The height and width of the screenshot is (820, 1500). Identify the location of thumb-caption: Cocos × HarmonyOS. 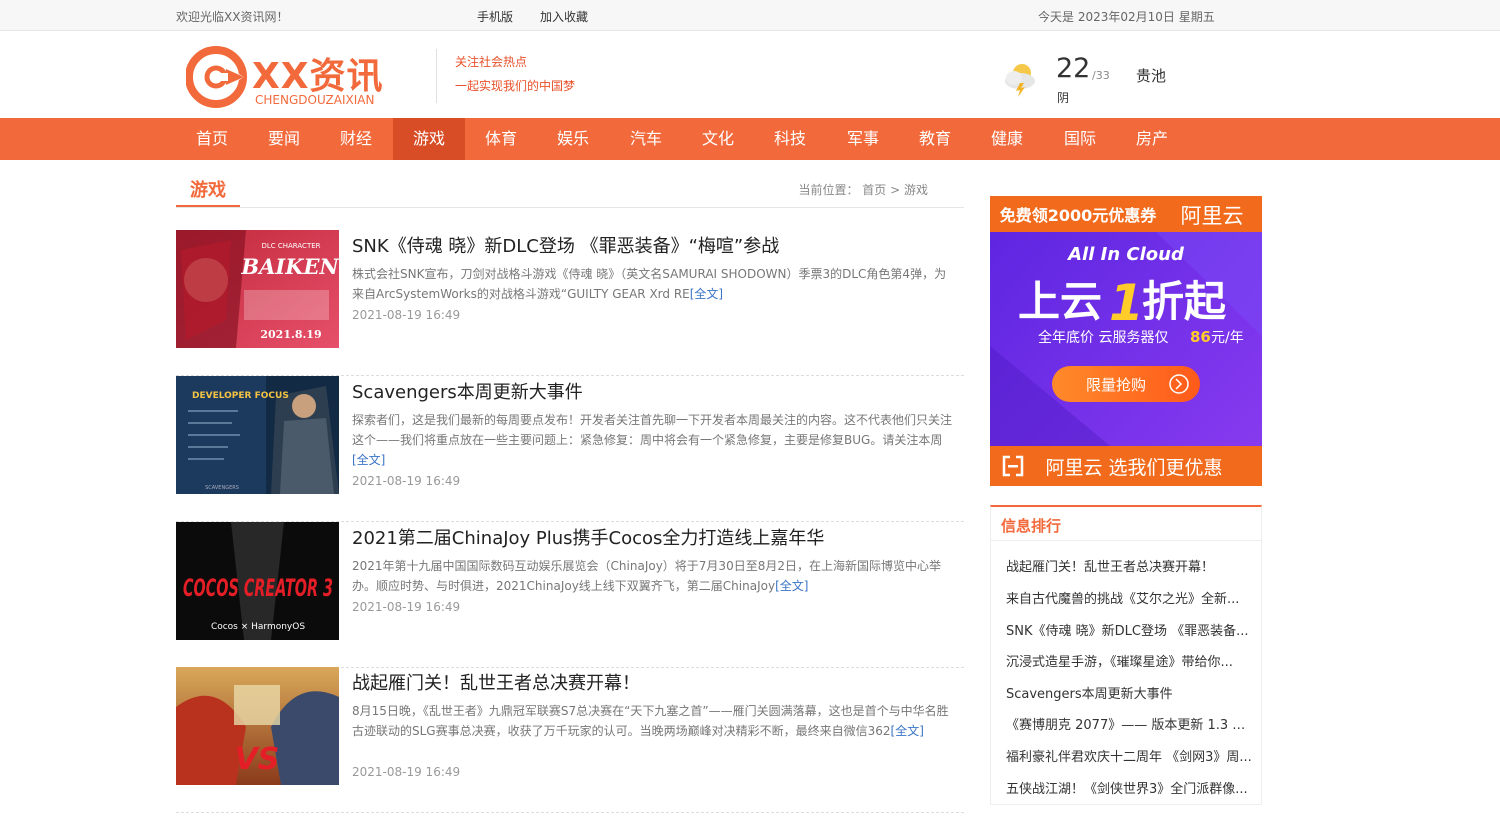
(258, 627).